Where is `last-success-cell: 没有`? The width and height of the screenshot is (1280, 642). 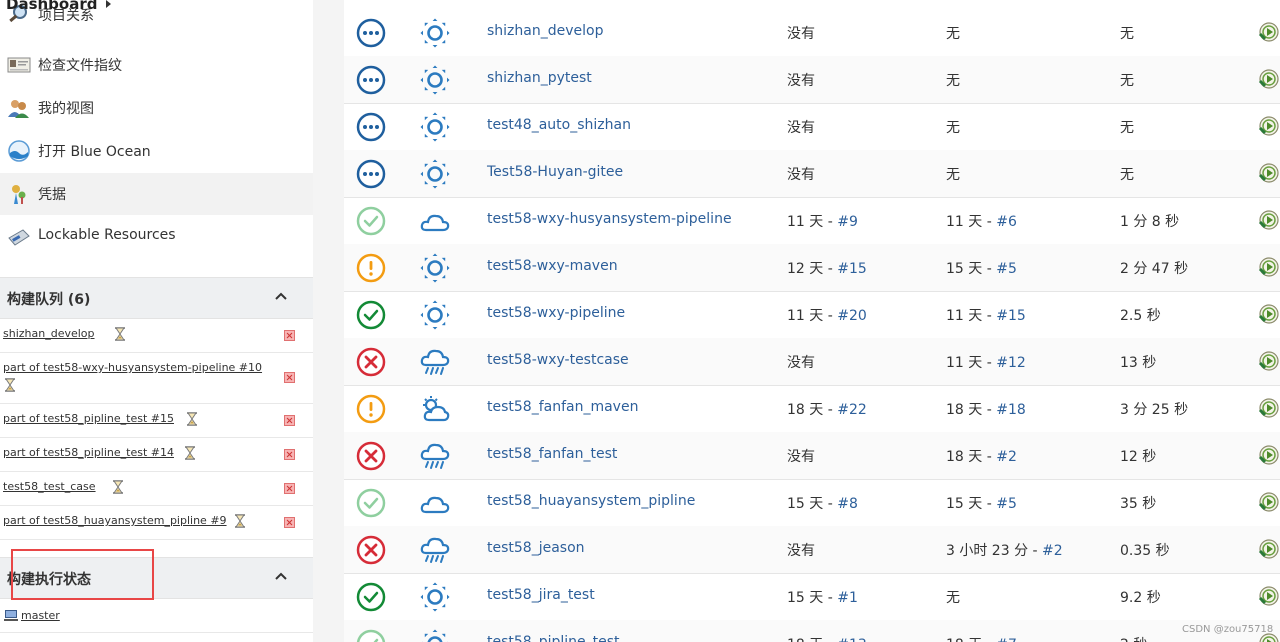 last-success-cell: 没有 is located at coordinates (801, 174).